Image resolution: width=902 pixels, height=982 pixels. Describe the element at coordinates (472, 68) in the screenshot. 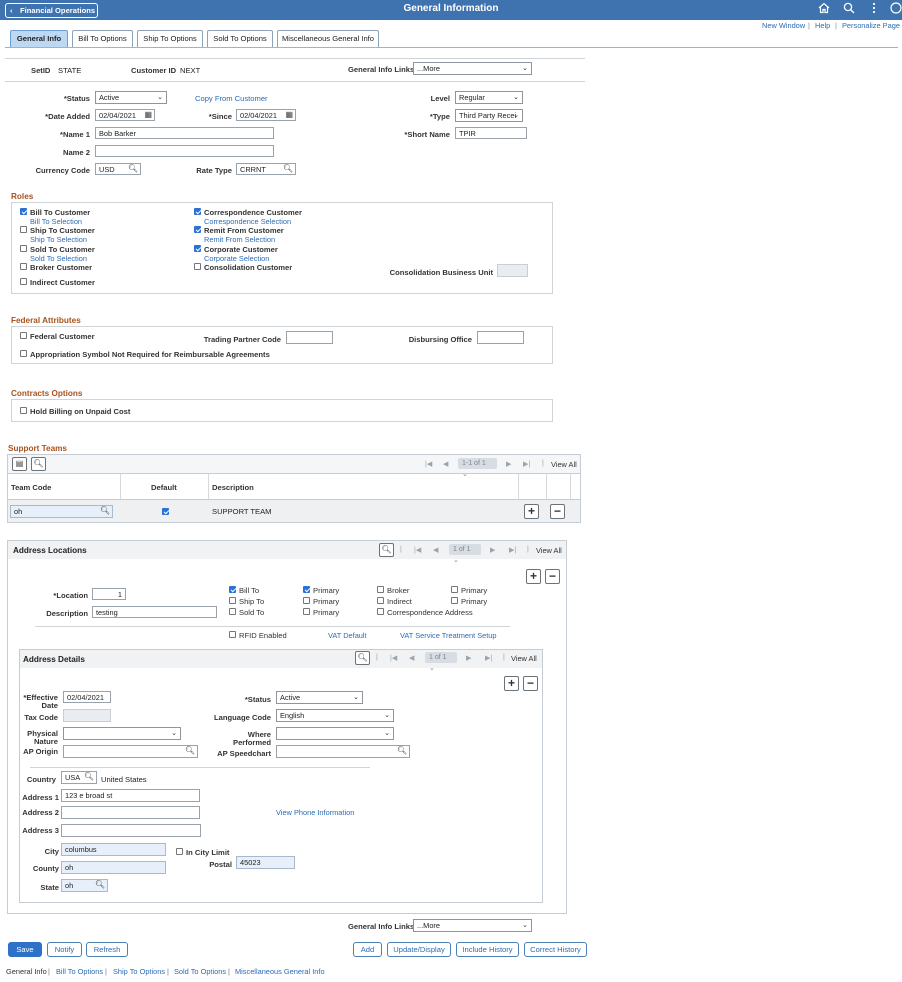

I see `general-info-links-select: ...More ⌄` at that location.